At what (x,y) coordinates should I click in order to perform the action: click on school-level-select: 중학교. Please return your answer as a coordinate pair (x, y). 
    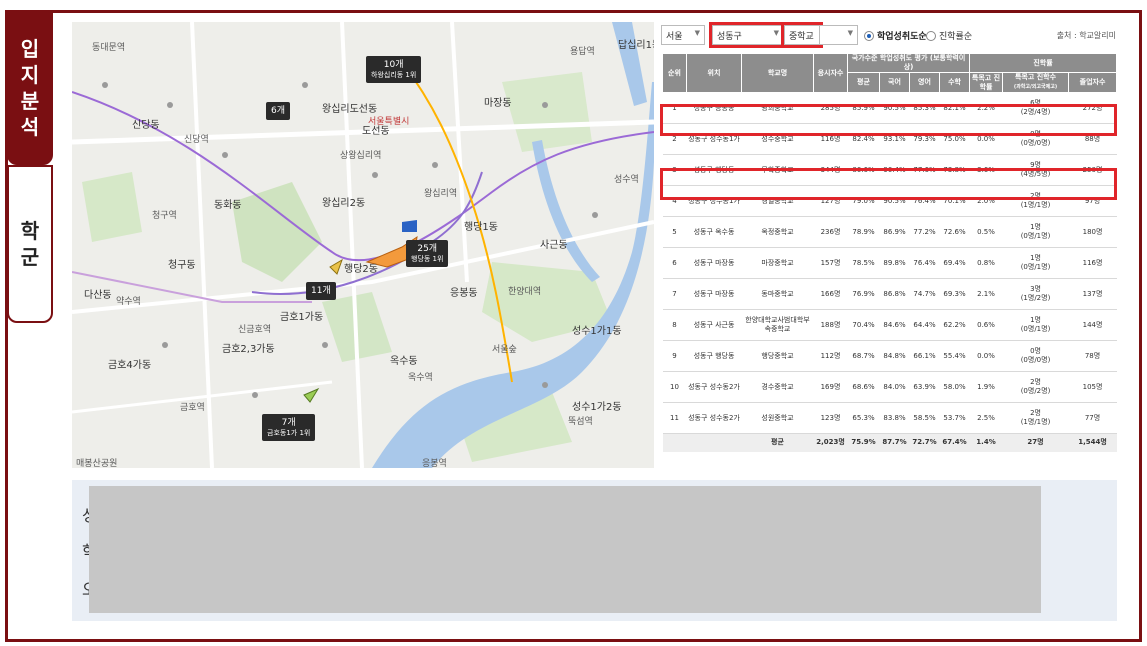
    Looking at the image, I should click on (802, 35).